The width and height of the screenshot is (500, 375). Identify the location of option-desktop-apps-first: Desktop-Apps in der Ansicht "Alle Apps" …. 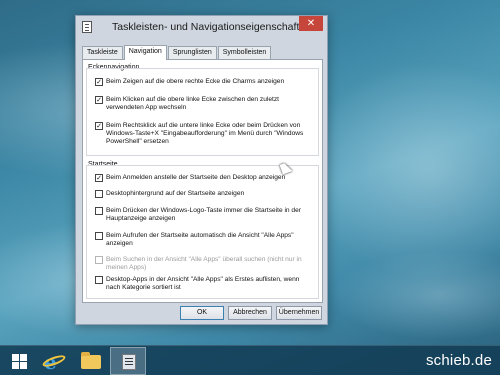
(201, 284).